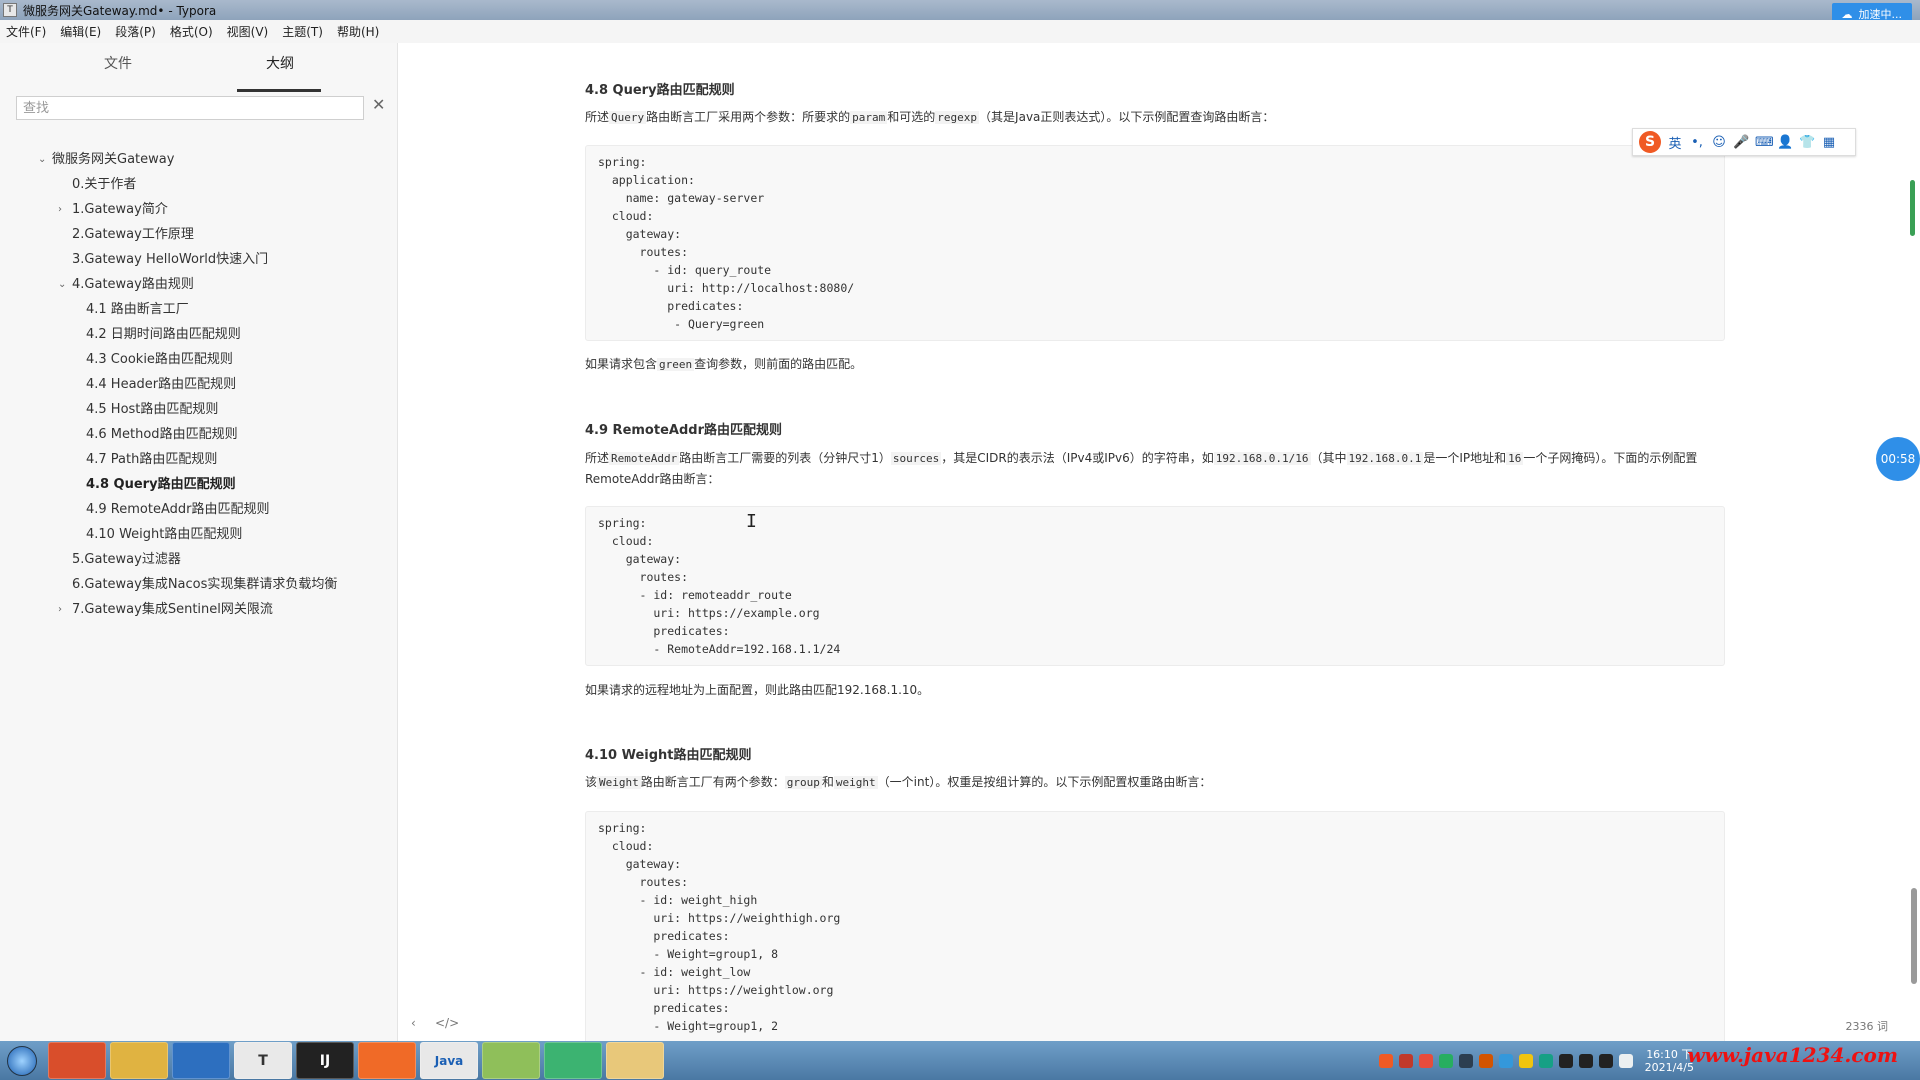  Describe the element at coordinates (387, 1060) in the screenshot. I see `taskbar-app-postman` at that location.